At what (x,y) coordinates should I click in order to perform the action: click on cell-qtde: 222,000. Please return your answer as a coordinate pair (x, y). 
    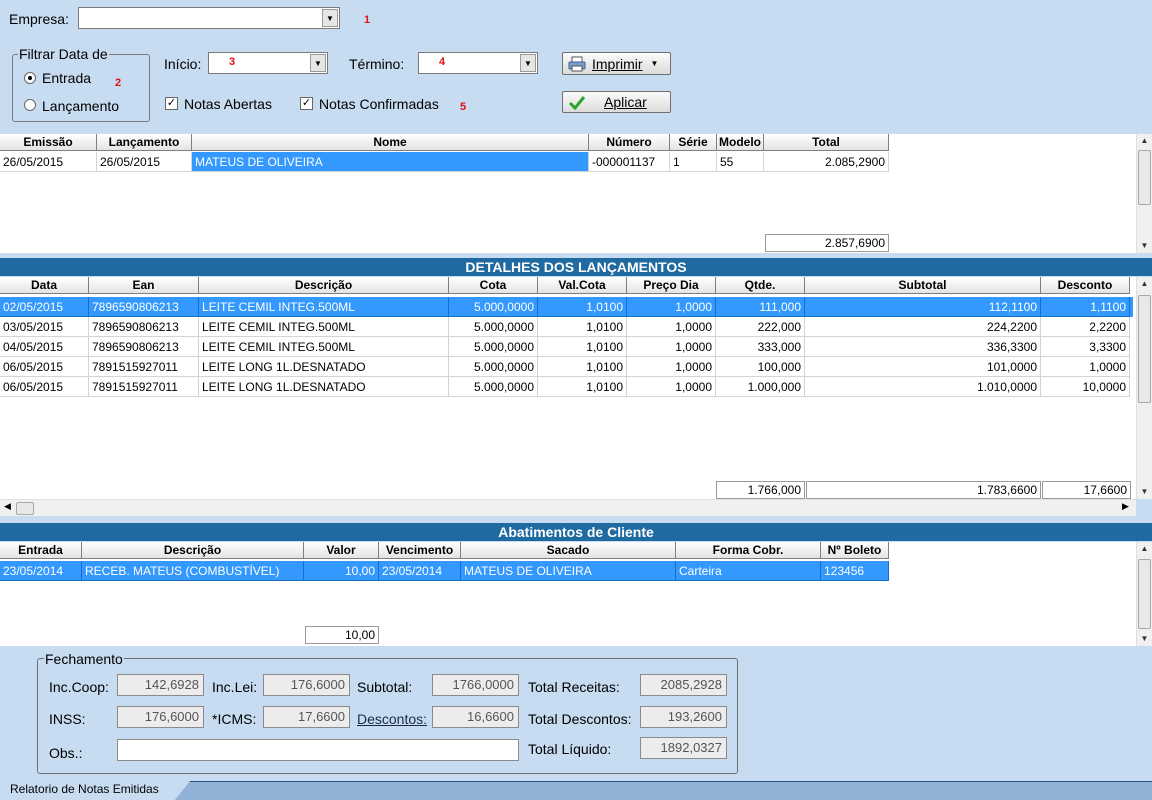
    Looking at the image, I should click on (760, 327).